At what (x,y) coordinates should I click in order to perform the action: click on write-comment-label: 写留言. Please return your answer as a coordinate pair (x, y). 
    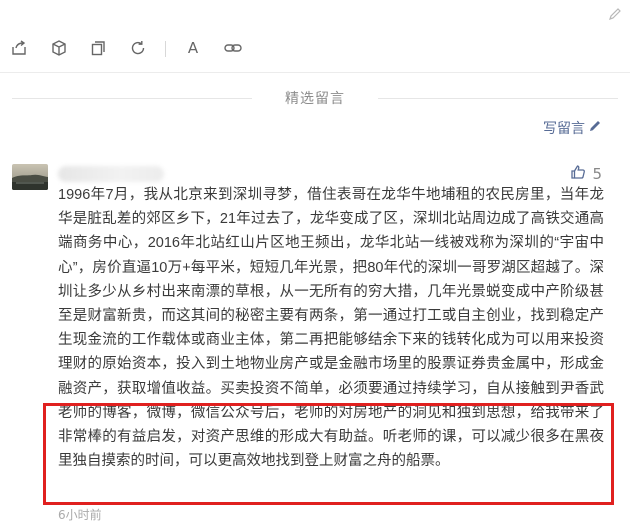
    Looking at the image, I should click on (564, 129).